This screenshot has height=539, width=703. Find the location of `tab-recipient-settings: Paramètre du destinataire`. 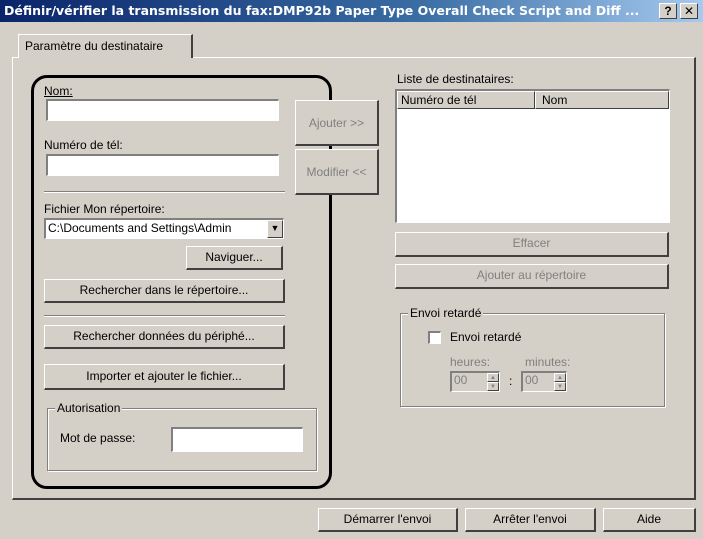

tab-recipient-settings: Paramètre du destinataire is located at coordinates (105, 46).